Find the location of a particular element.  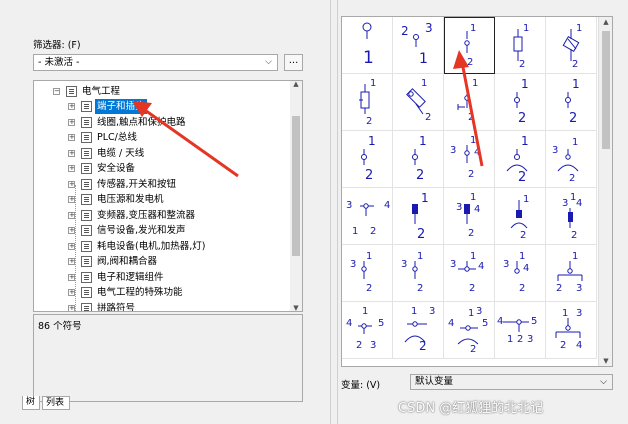

symbol-cell: 1 3 2 is located at coordinates (418, 330).